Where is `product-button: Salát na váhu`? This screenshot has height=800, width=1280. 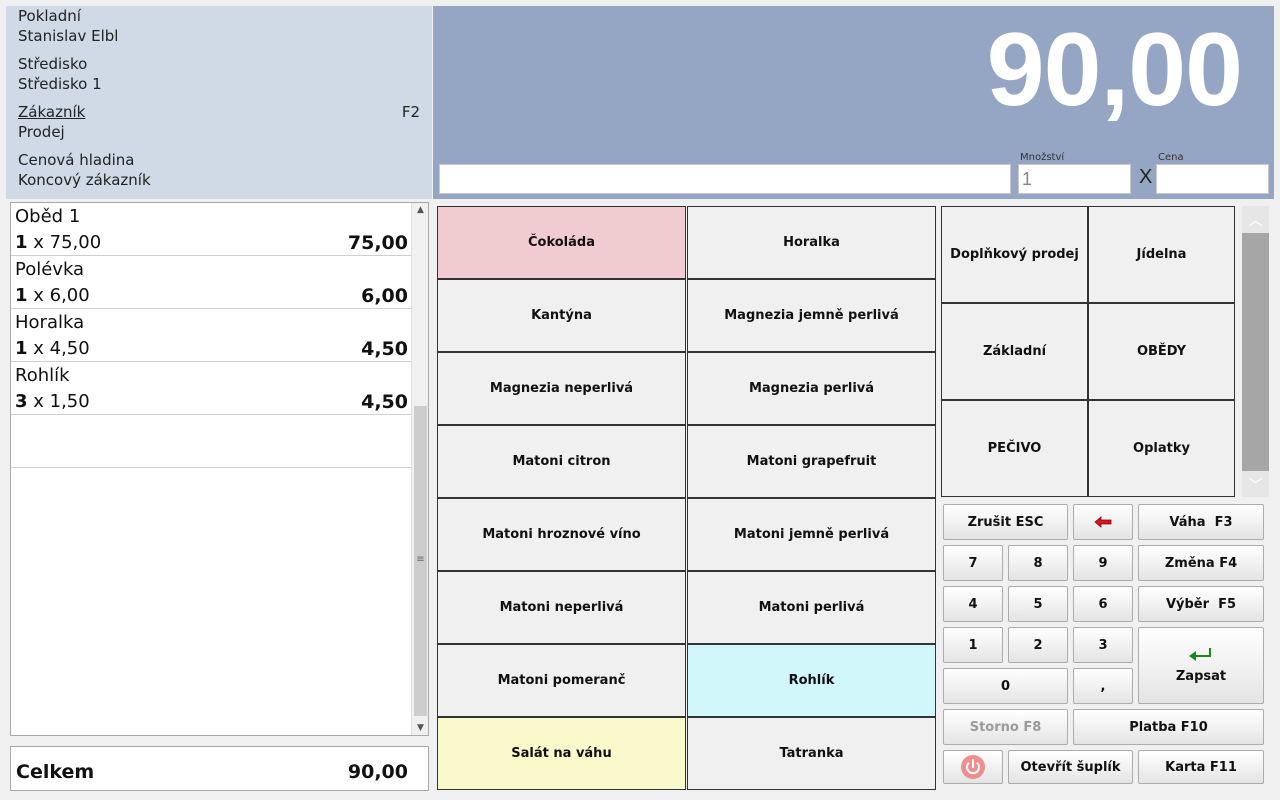 product-button: Salát na váhu is located at coordinates (561, 753).